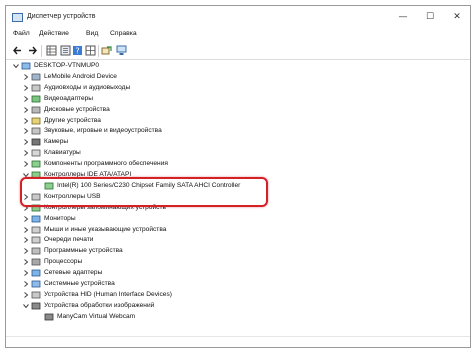  What do you see at coordinates (121, 50) in the screenshot?
I see `scan-hardware-icon` at bounding box center [121, 50].